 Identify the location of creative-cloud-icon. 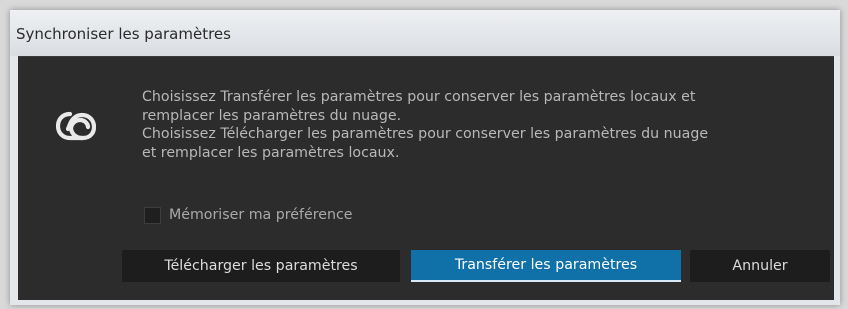
(76, 126).